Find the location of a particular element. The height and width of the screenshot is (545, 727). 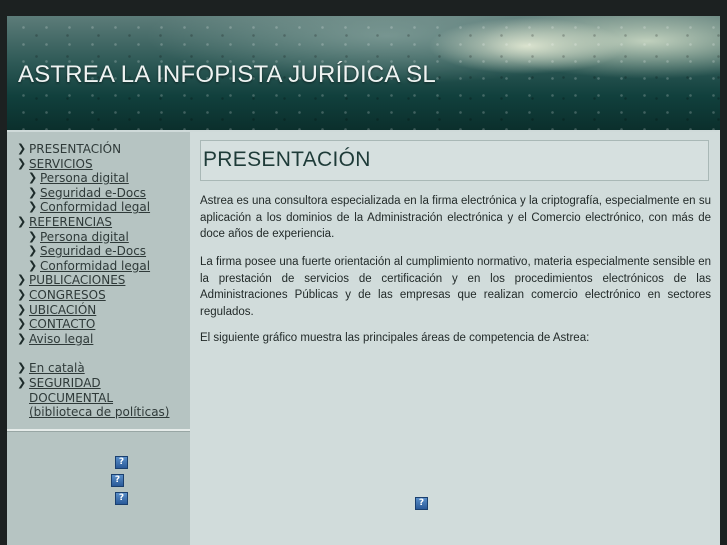

sidebar-item-label: UBICACIÓN is located at coordinates (62, 310).